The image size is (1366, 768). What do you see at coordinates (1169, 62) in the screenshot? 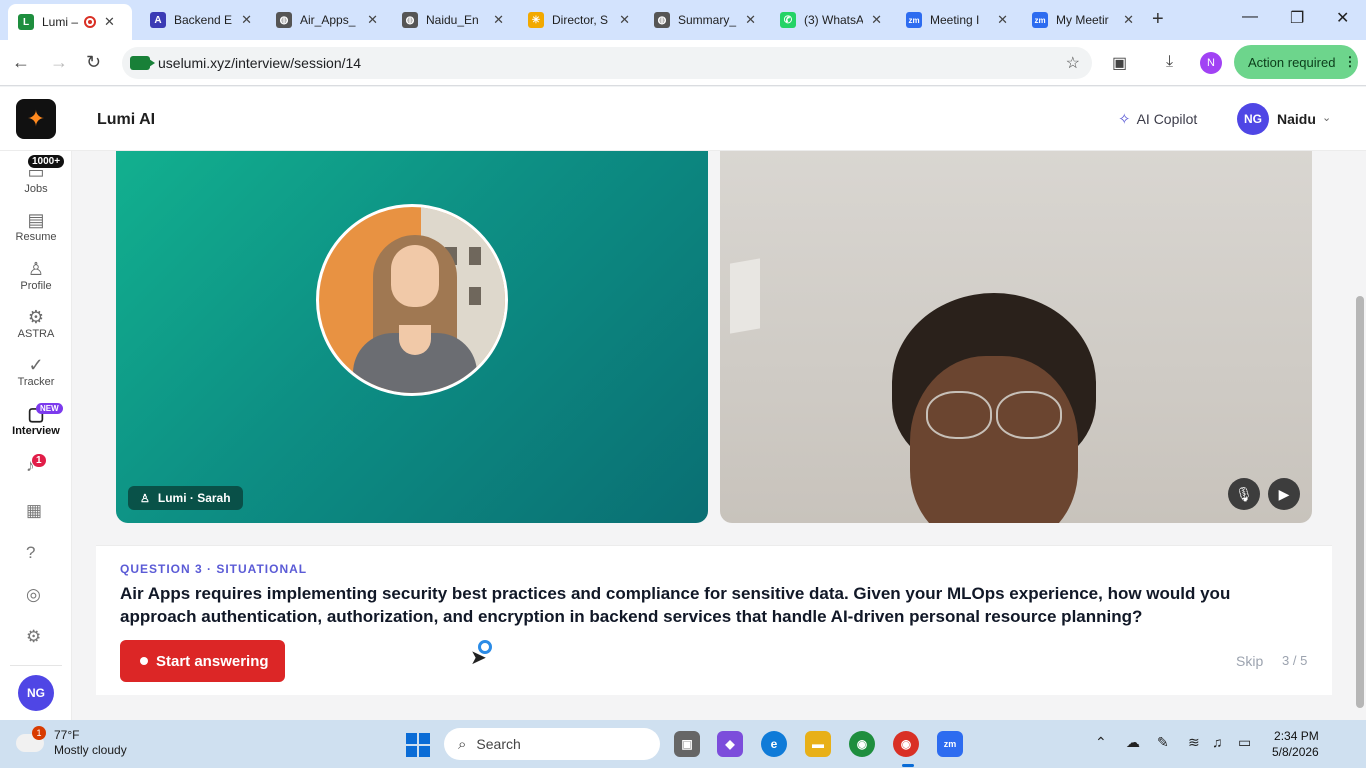
I see `download-icon: ⤓` at bounding box center [1169, 62].